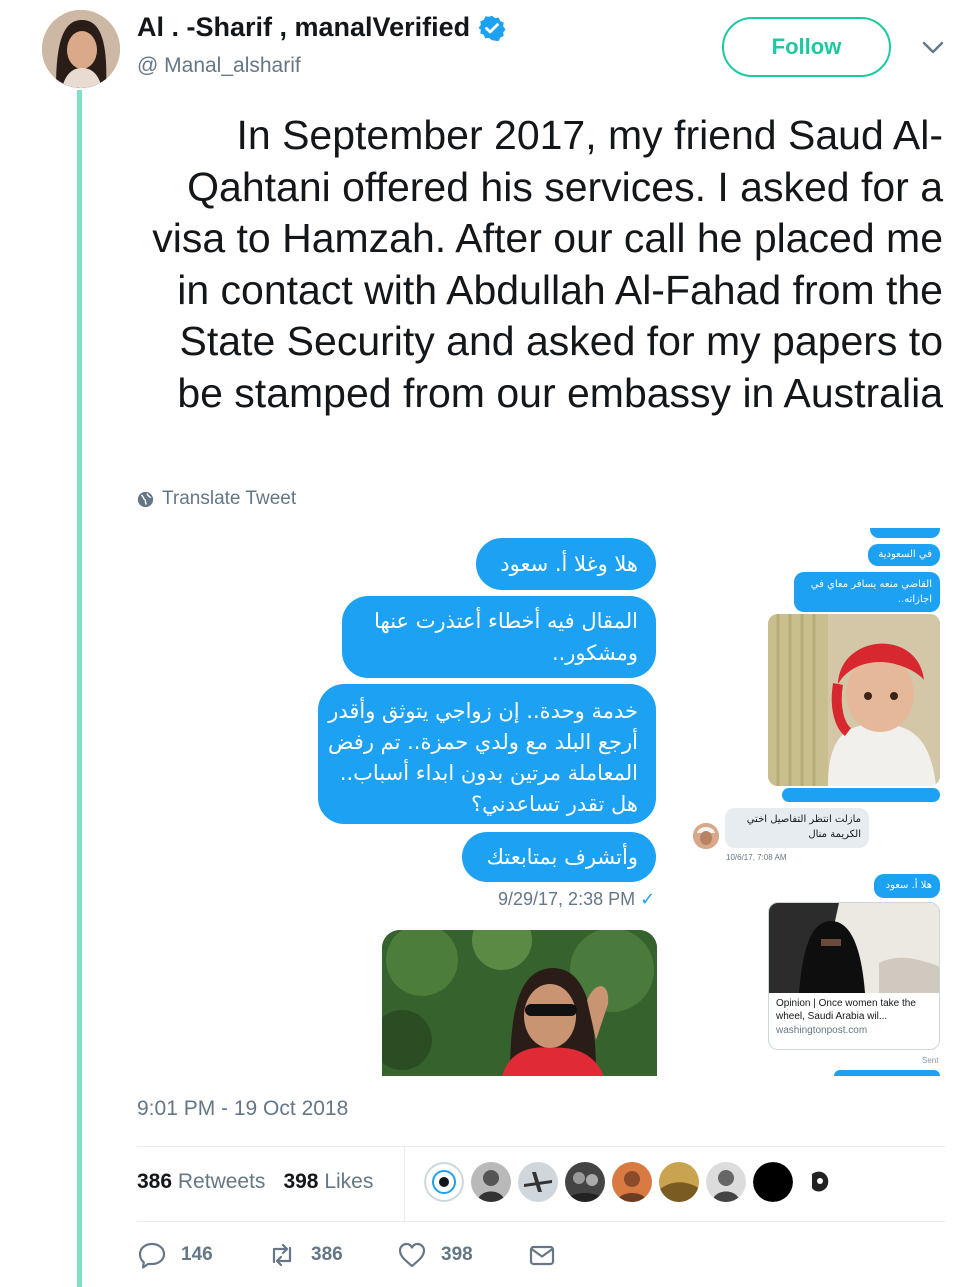 The width and height of the screenshot is (980, 1287). I want to click on like-action: 398, so click(462, 1255).